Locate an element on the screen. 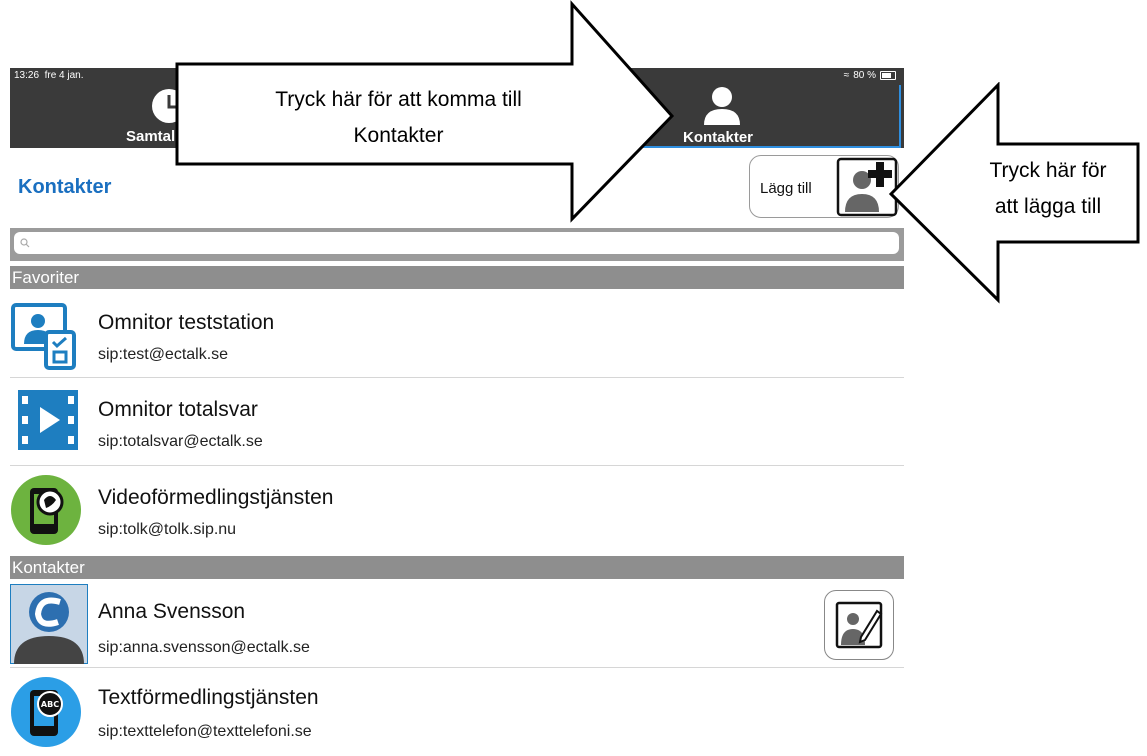 The image size is (1147, 756). callout-add-text: Tryck här för att lägga till is located at coordinates (1048, 189).